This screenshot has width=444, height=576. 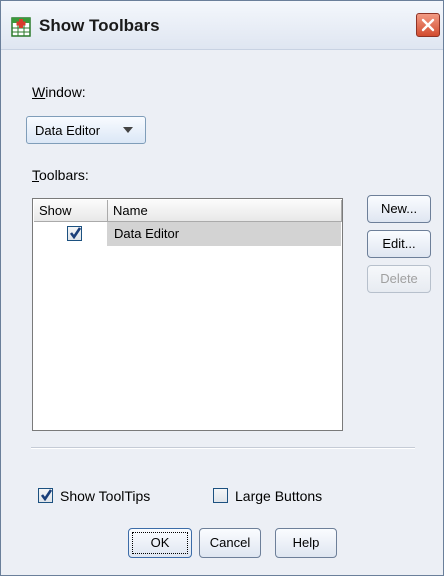 I want to click on ok-button-label: OK, so click(x=160, y=542).